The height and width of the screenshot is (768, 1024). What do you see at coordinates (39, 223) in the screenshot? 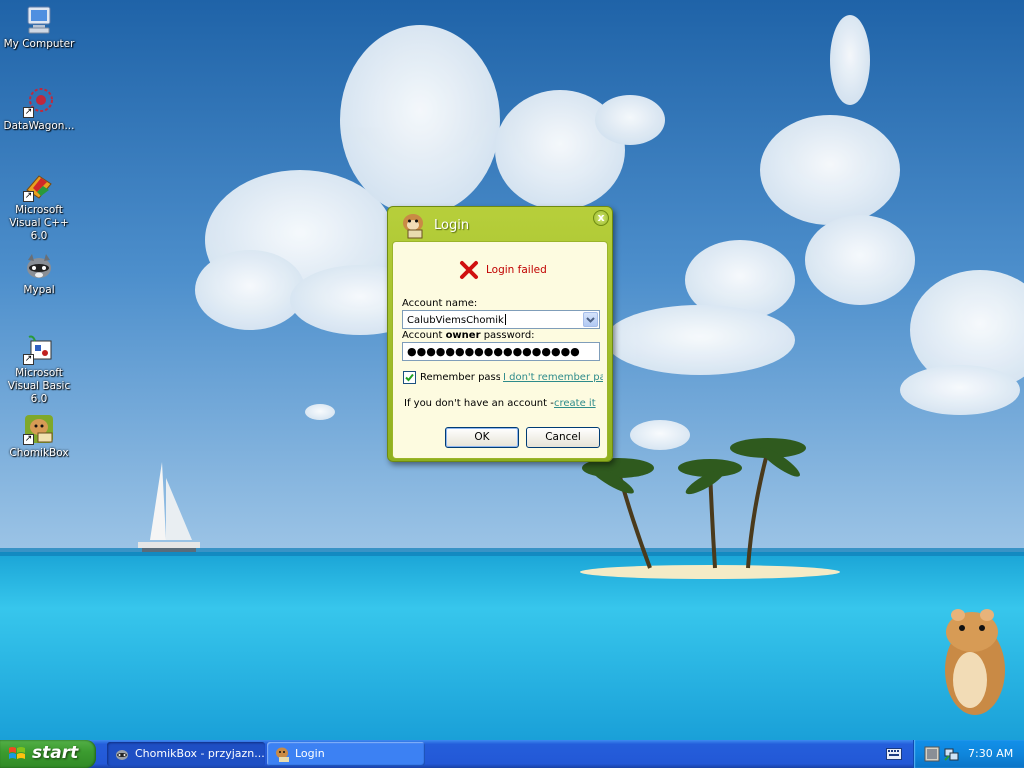
I see `desktop-icon-label: Microsoft Visual C++ 6.0` at bounding box center [39, 223].